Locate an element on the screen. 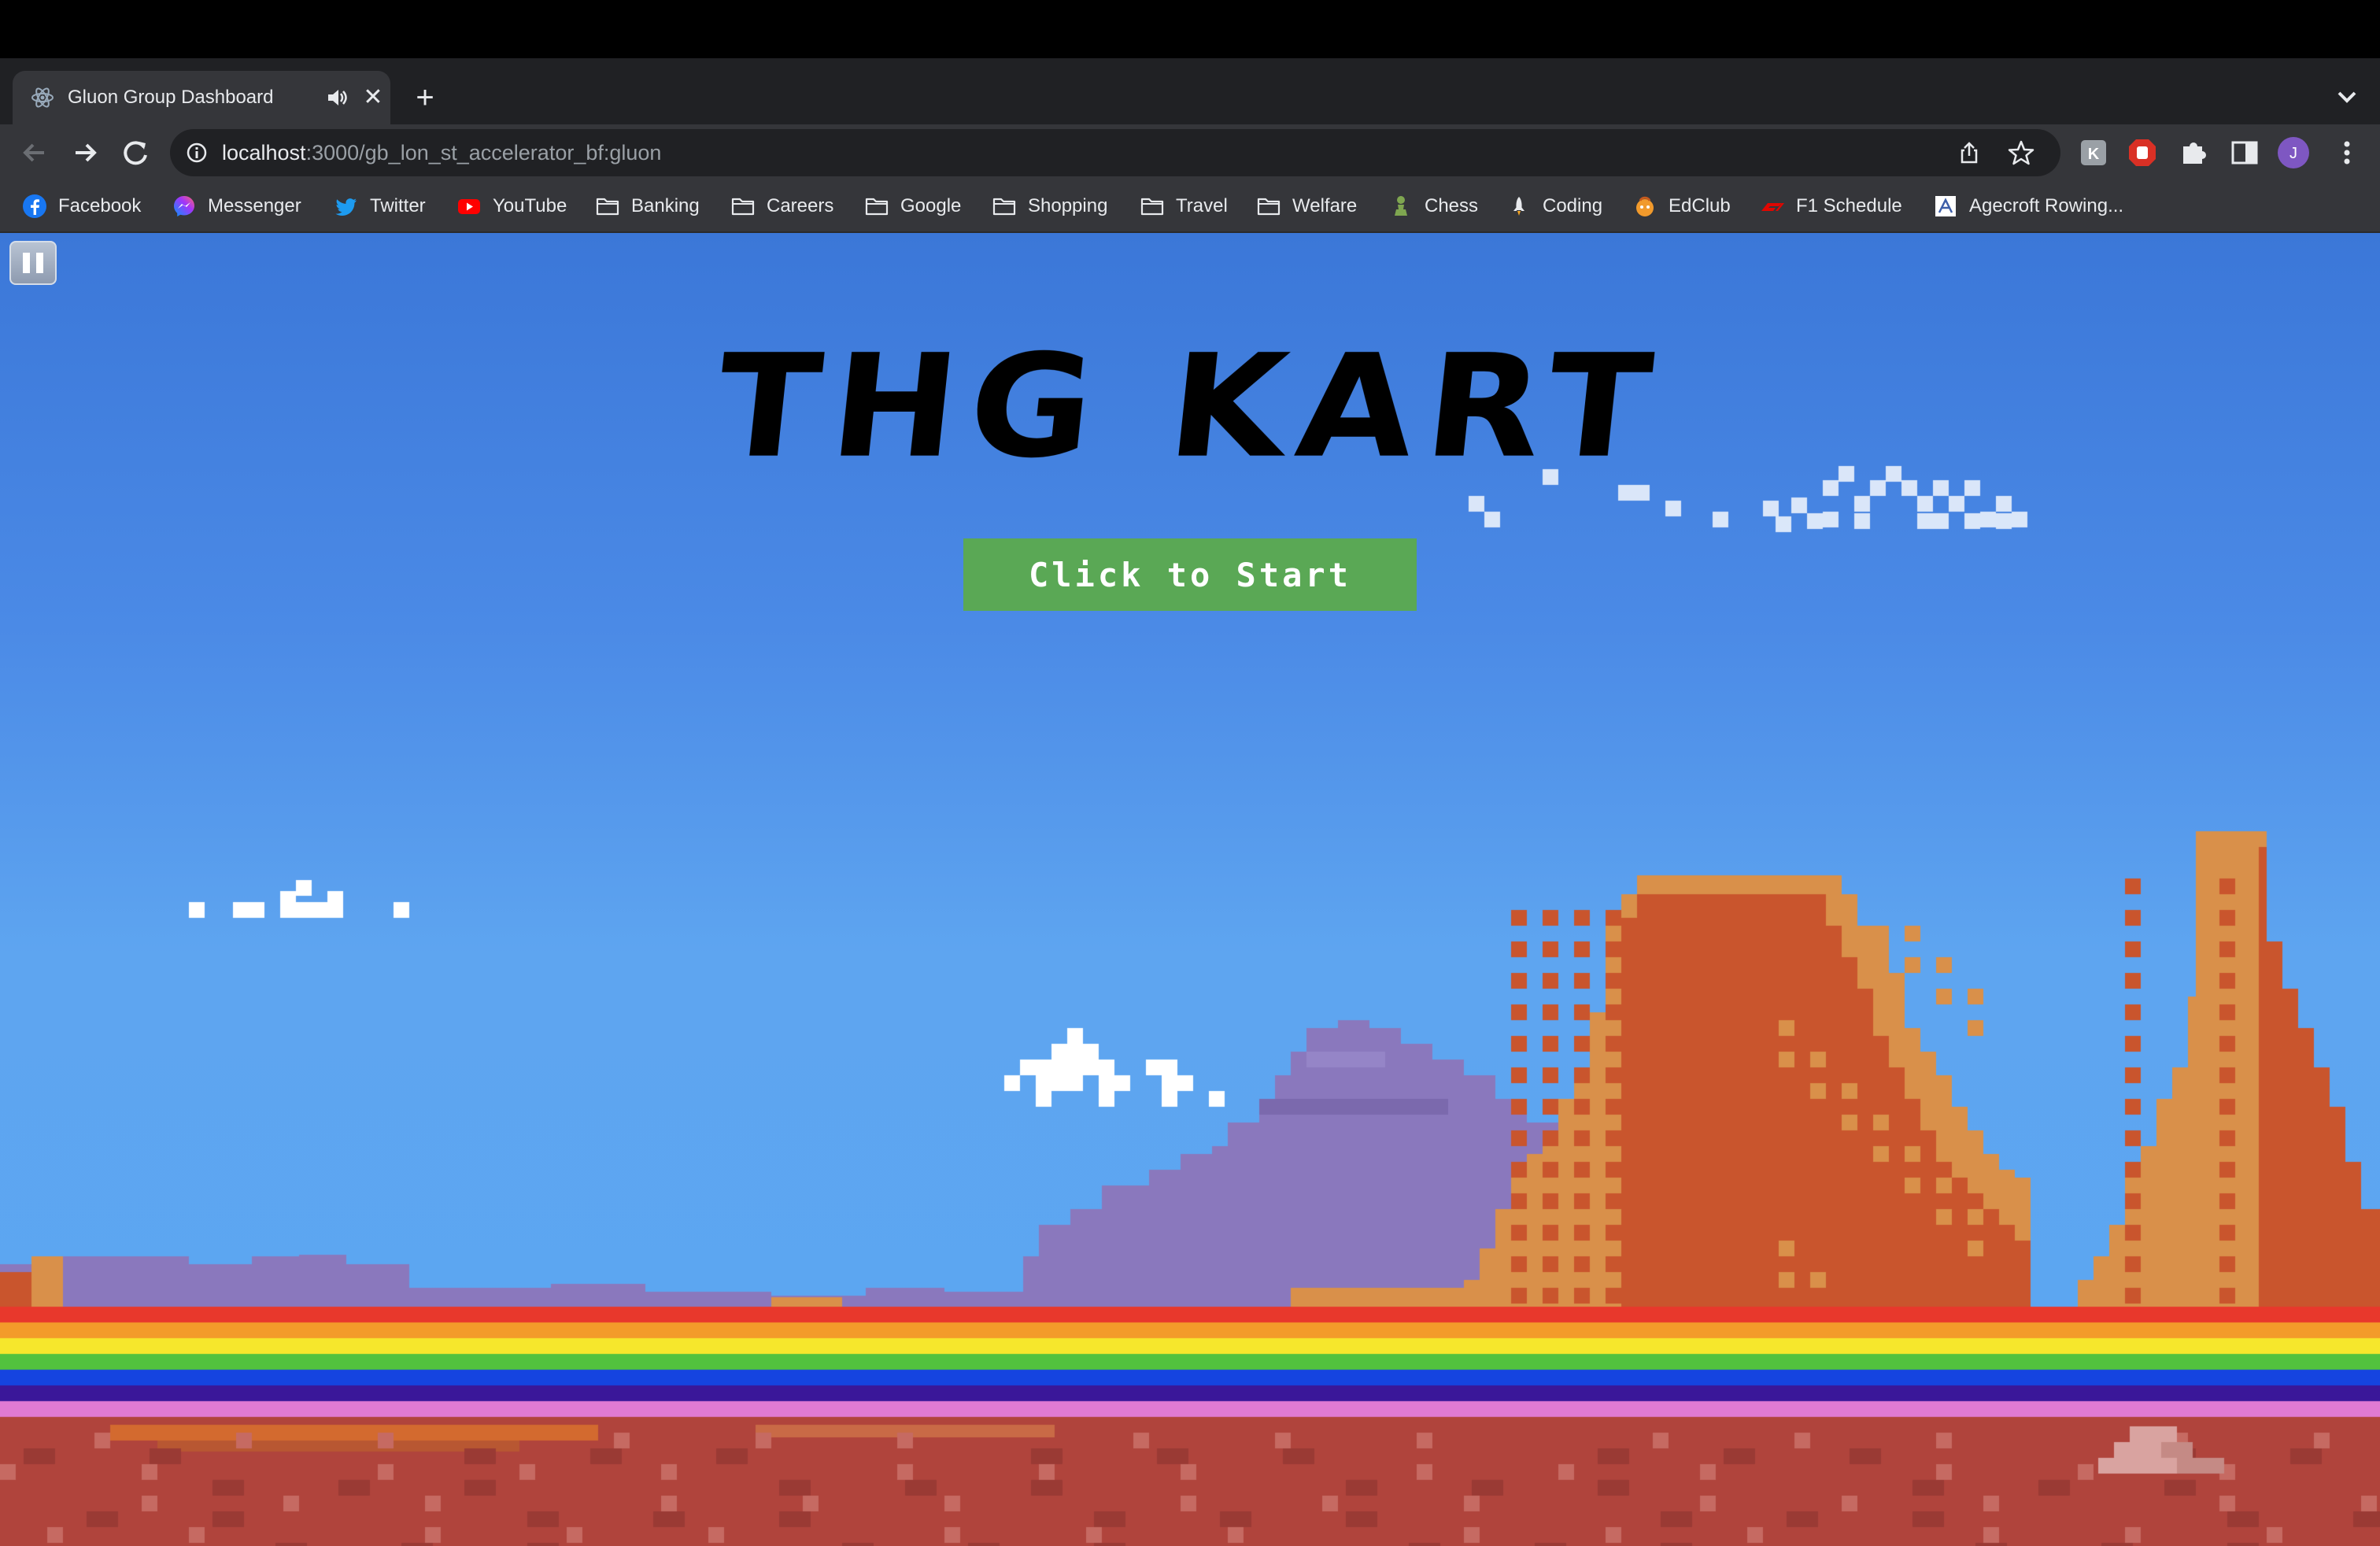 This screenshot has width=2380, height=1546. info-icon is located at coordinates (196, 152).